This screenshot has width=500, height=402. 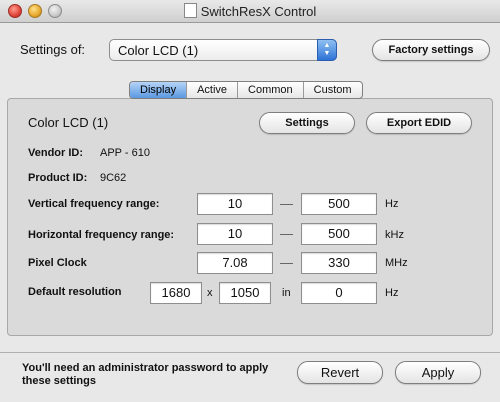 I want to click on factory-settings-button: Factory settings, so click(x=431, y=50).